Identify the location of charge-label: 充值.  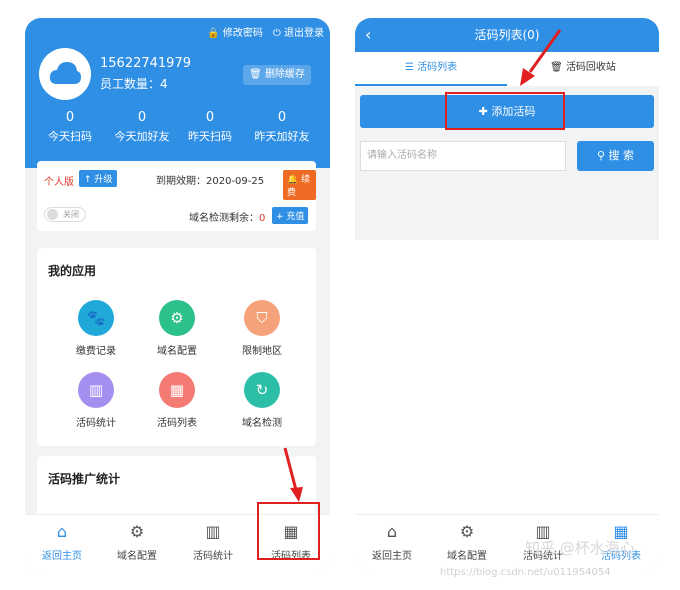
(295, 217).